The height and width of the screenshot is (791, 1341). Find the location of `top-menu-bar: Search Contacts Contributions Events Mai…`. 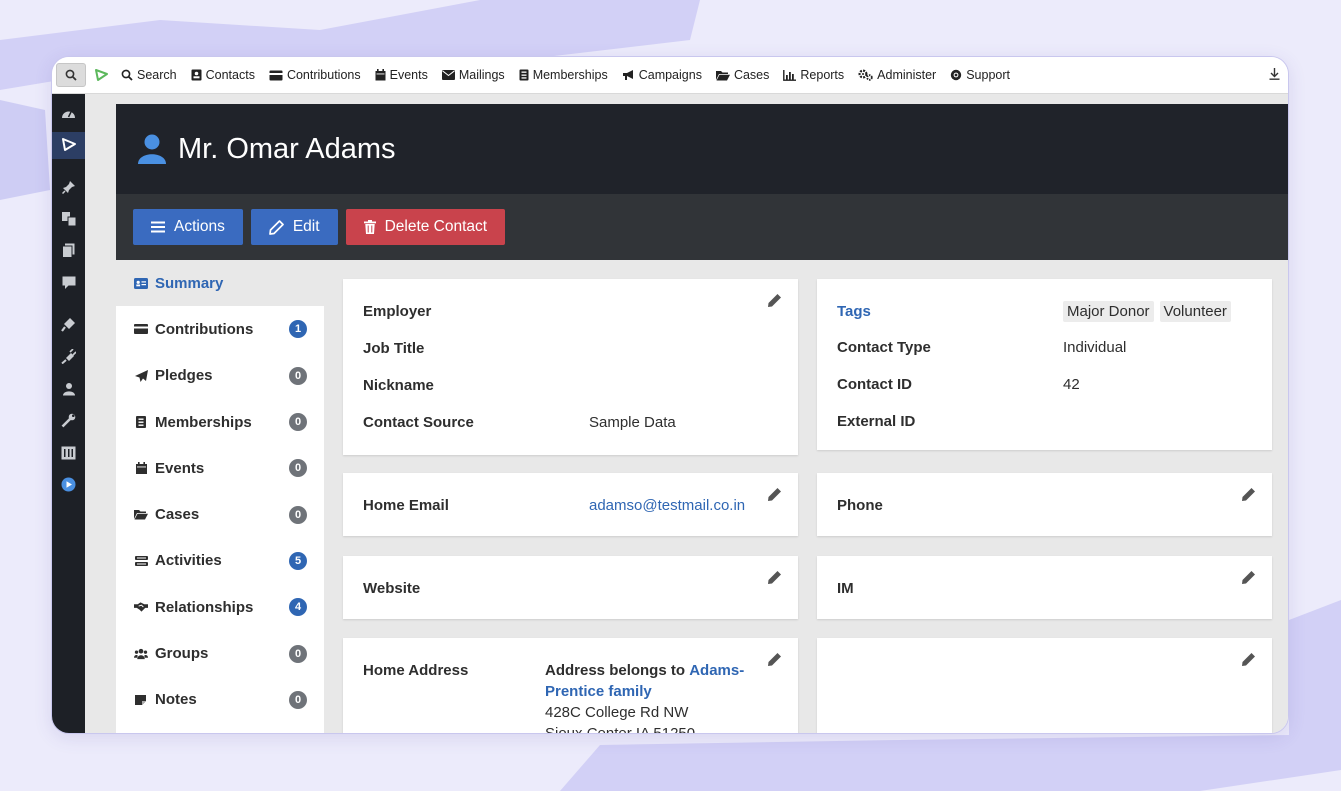

top-menu-bar: Search Contacts Contributions Events Mai… is located at coordinates (670, 75).